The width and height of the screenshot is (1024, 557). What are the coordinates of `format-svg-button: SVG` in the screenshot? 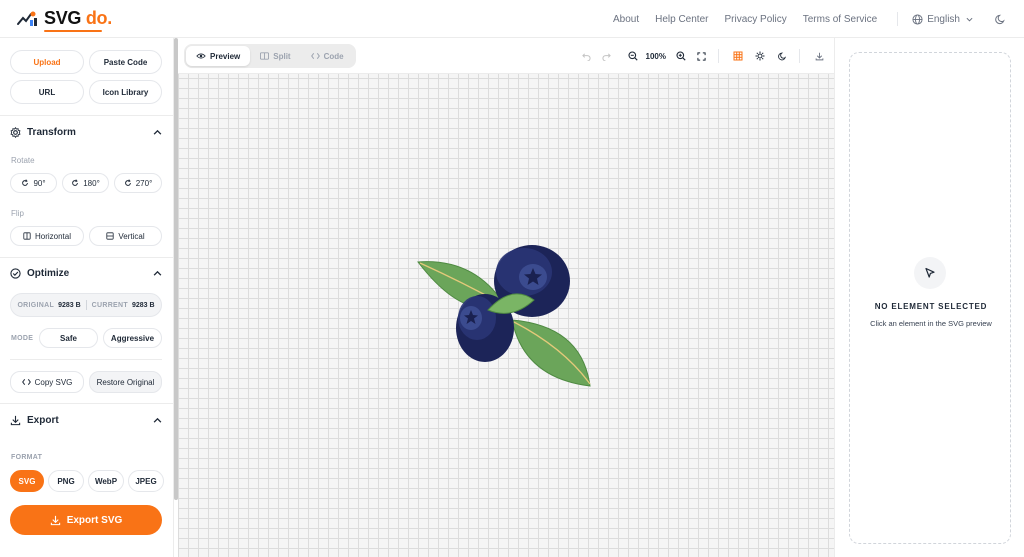 It's located at (27, 481).